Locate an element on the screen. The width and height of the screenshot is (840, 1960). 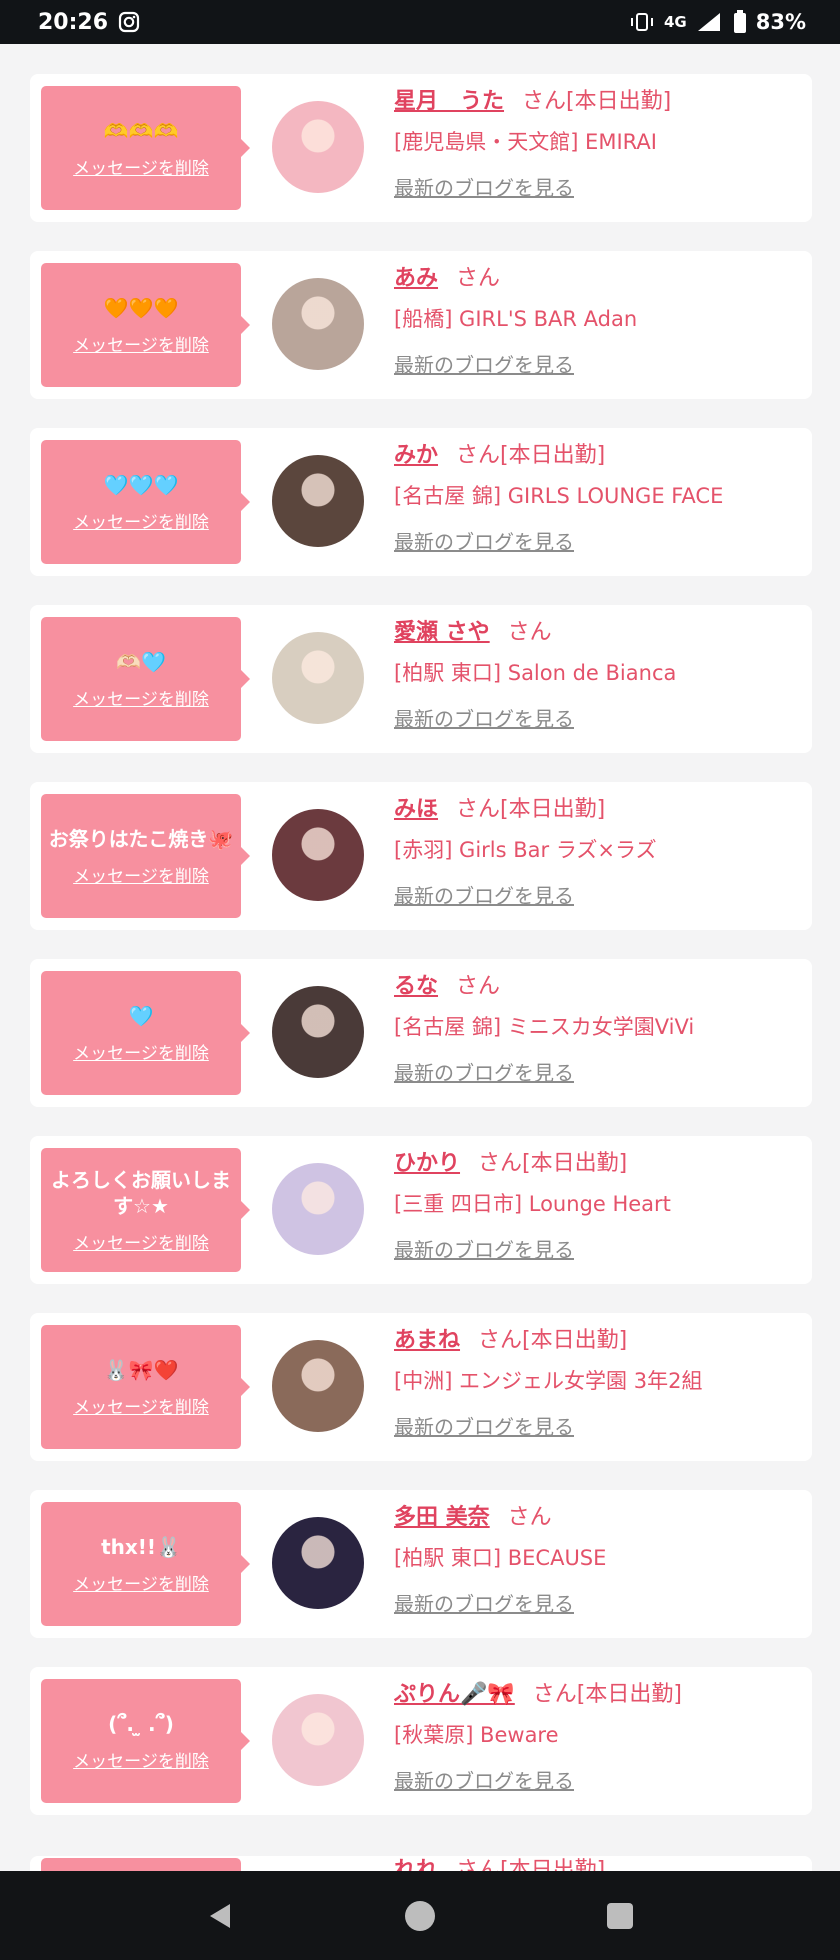
back-button is located at coordinates (220, 1916).